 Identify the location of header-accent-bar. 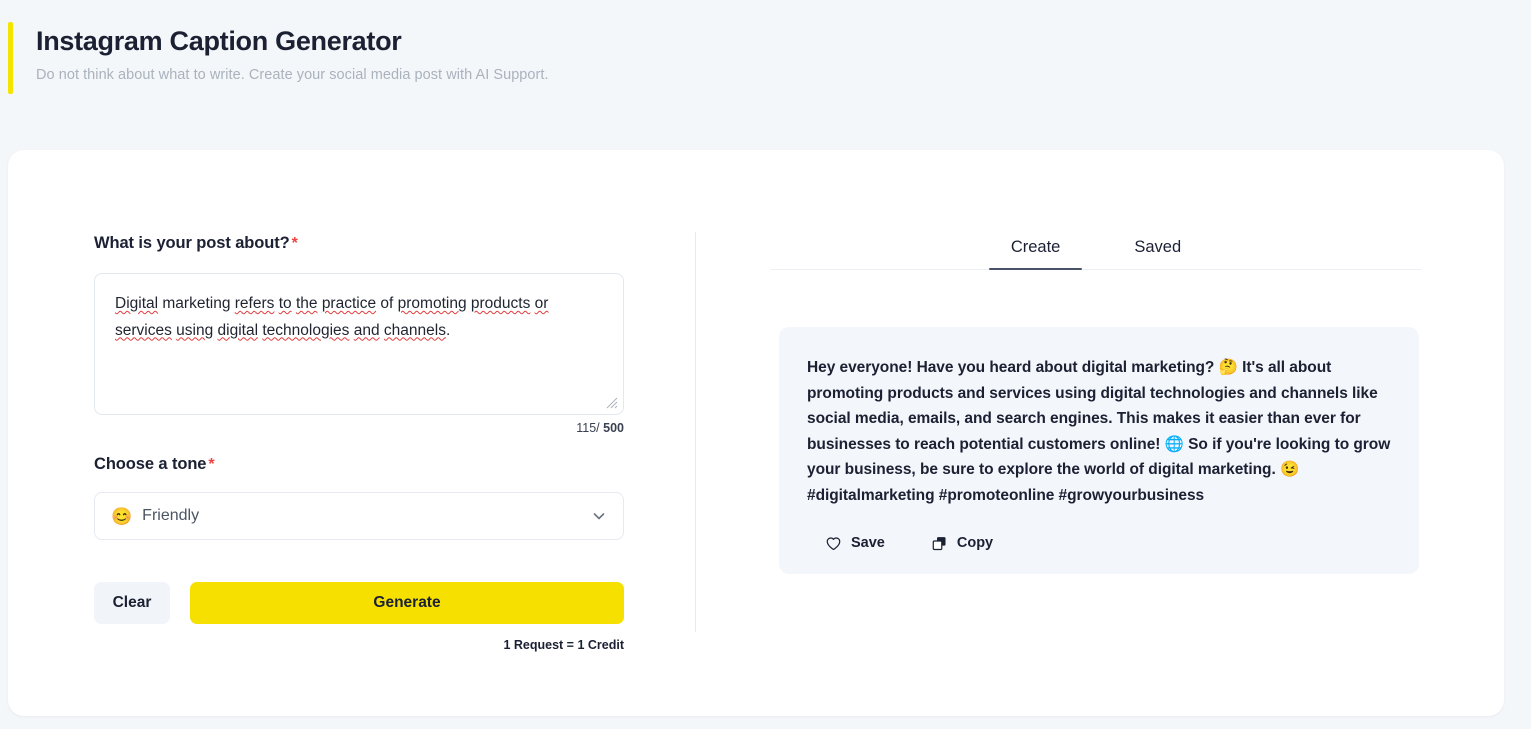
(10, 58).